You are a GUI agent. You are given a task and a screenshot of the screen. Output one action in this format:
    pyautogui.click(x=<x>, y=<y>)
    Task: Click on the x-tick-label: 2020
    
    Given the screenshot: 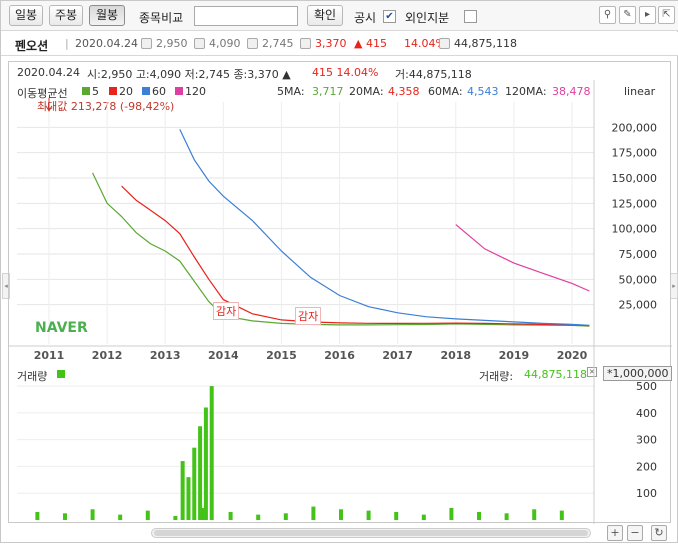 What is the action you would take?
    pyautogui.click(x=572, y=355)
    